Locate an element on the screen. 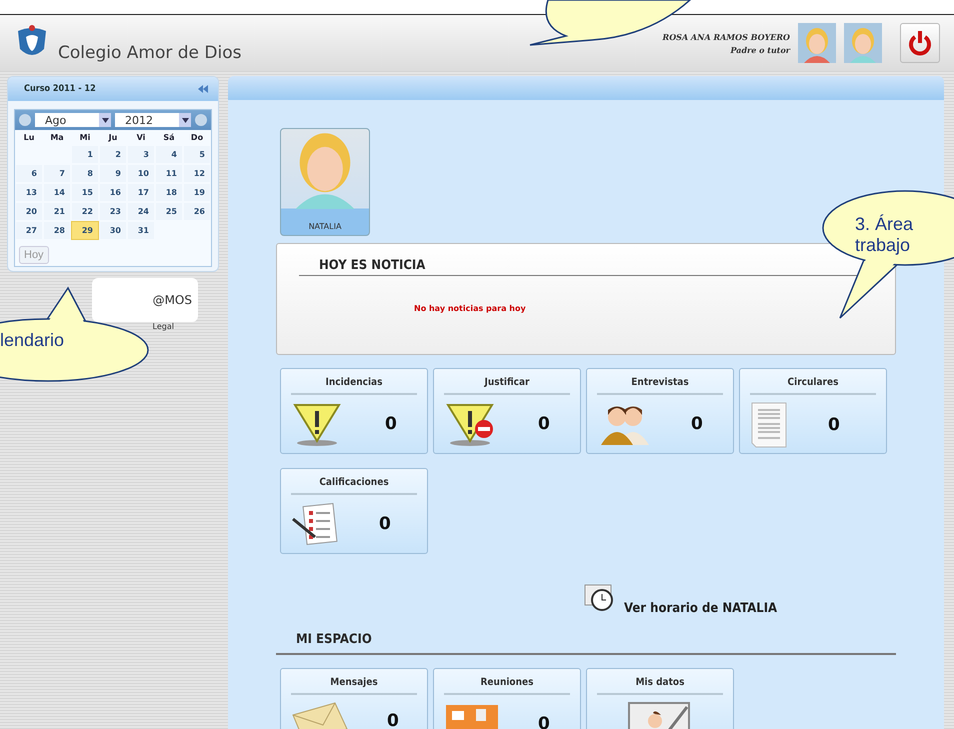 Image resolution: width=954 pixels, height=729 pixels. calendar-day: 12 is located at coordinates (197, 173).